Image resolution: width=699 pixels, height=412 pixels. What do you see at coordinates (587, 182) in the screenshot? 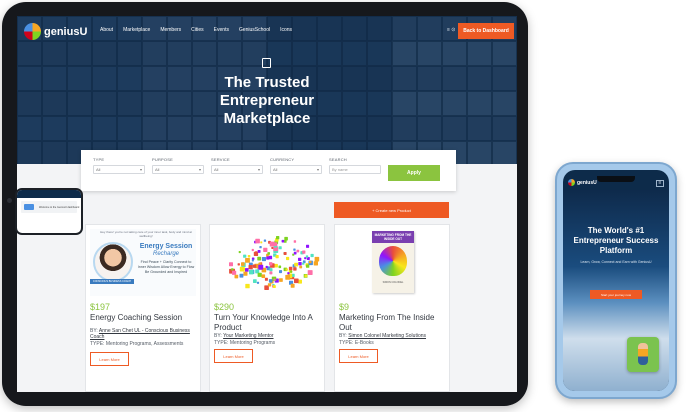
I see `phone-logo-text: geniusU` at bounding box center [587, 182].